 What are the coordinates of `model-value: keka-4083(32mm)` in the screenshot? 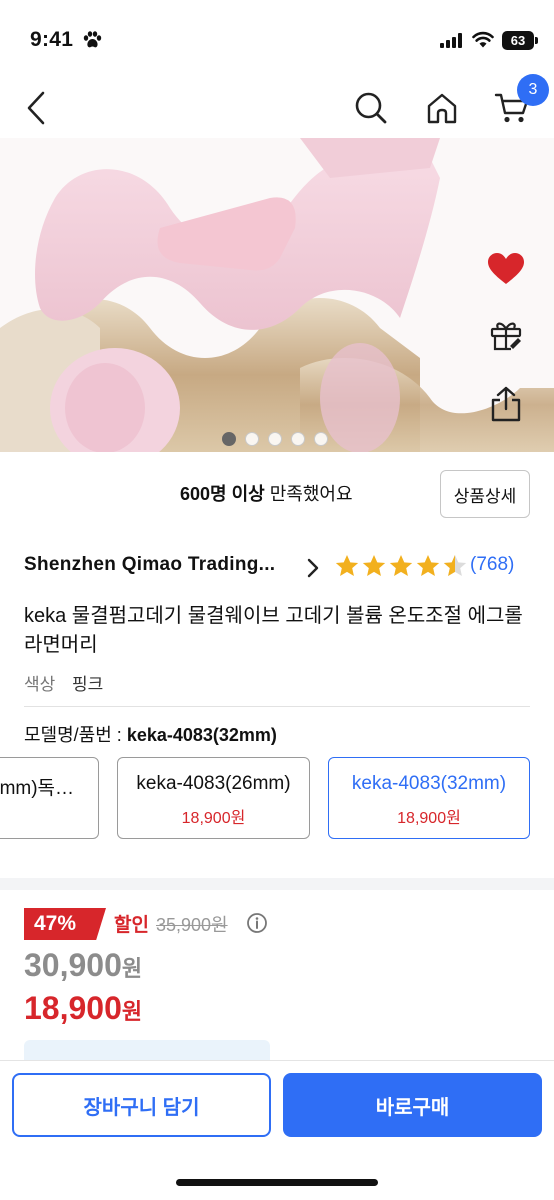 It's located at (201, 735).